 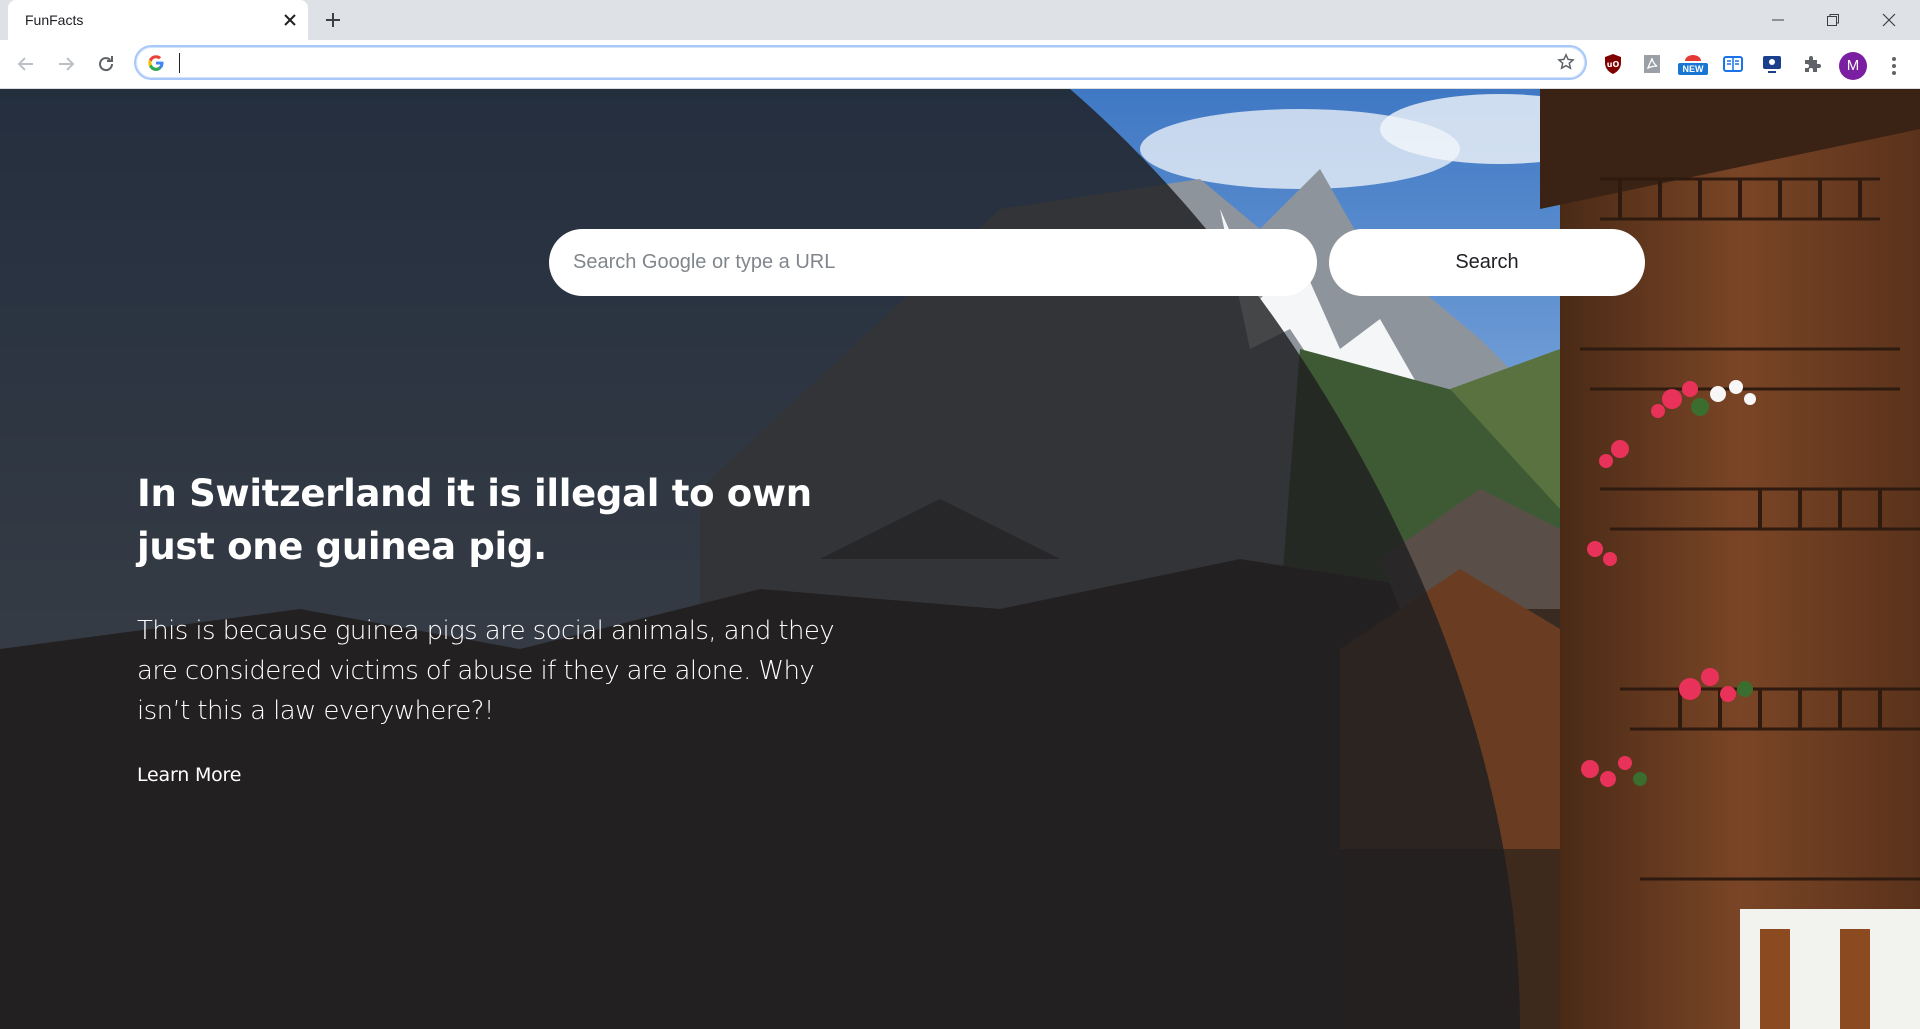 I want to click on browser-toolbar: uO NEW M, so click(x=960, y=64).